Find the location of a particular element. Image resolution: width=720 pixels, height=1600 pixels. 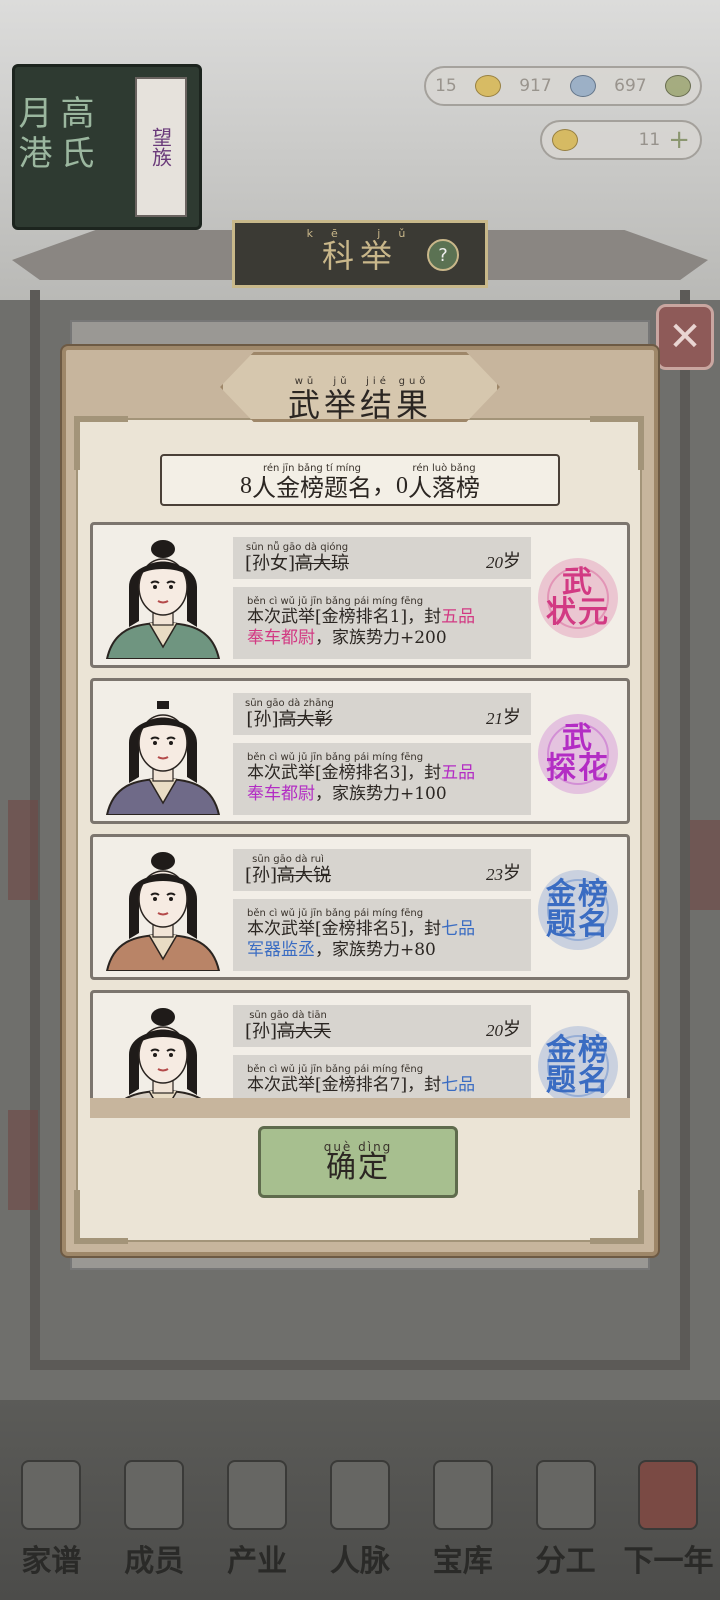

dock-next-year: 下一年 is located at coordinates (668, 1520).